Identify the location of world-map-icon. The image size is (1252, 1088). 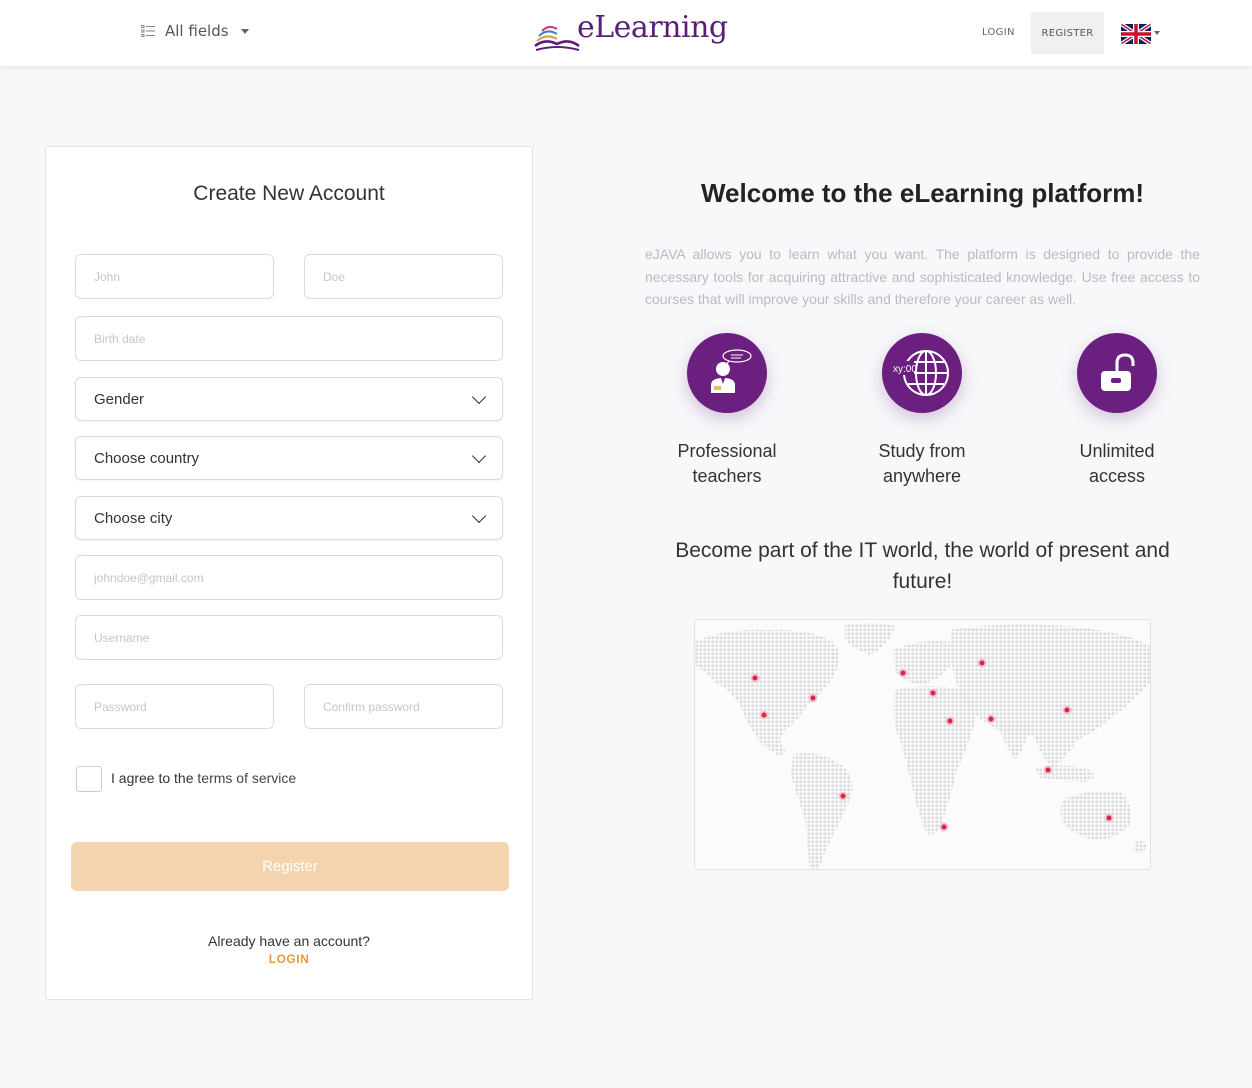
(922, 744).